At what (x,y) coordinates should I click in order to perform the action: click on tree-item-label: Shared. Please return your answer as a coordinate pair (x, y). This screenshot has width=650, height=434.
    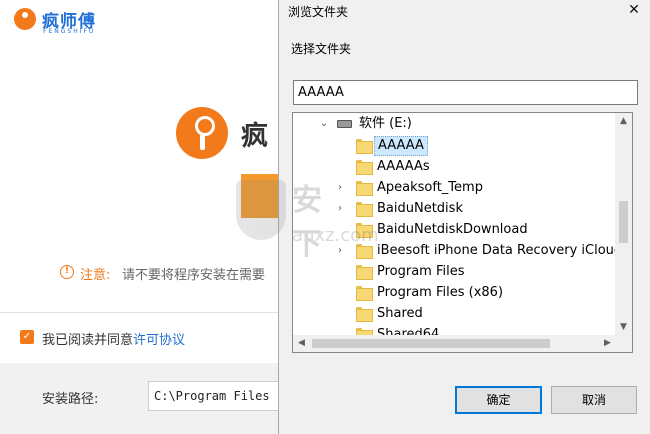
    Looking at the image, I should click on (400, 313).